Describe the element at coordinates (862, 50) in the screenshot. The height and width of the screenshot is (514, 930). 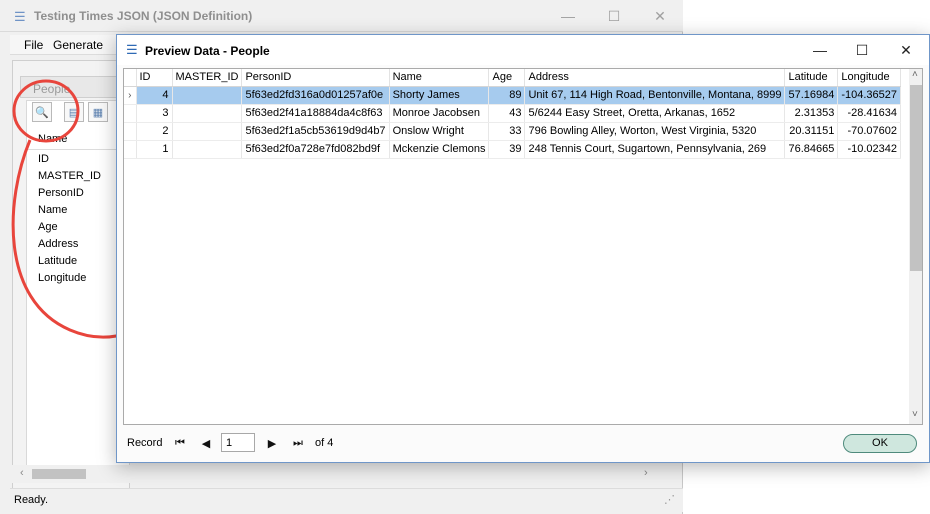
I see `maximize-icon: ☐` at that location.